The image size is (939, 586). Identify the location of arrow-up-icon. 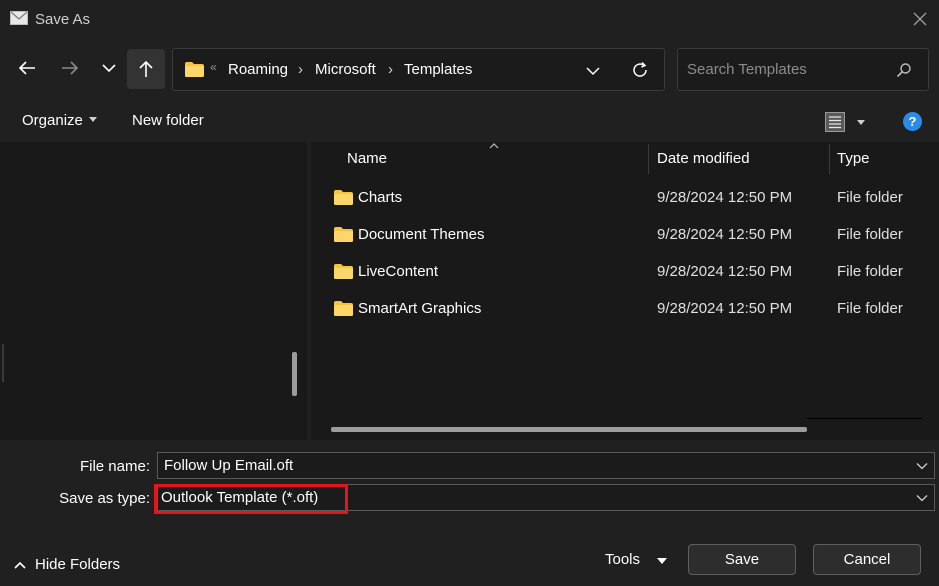
(146, 68).